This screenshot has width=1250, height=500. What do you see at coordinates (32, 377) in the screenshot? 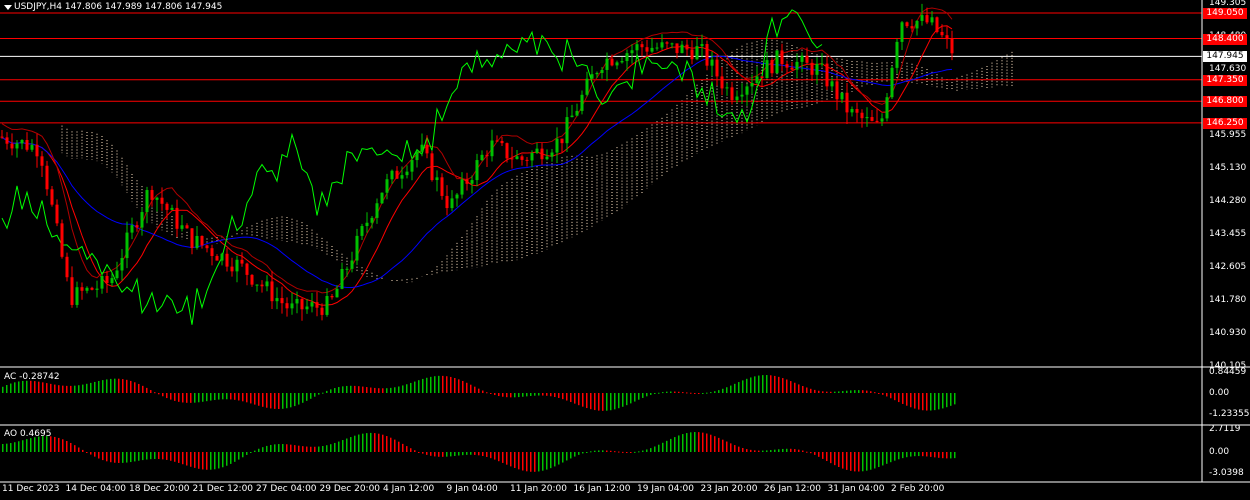
I see `ac-label: AC -0.28742` at bounding box center [32, 377].